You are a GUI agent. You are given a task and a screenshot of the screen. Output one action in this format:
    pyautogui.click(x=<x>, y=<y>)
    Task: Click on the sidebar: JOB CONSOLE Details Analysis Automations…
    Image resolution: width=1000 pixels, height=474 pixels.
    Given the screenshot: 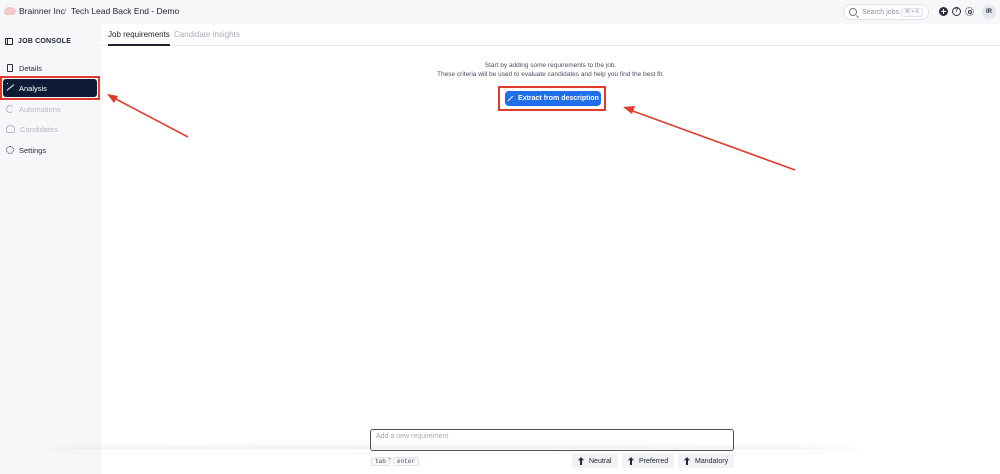 What is the action you would take?
    pyautogui.click(x=50, y=249)
    